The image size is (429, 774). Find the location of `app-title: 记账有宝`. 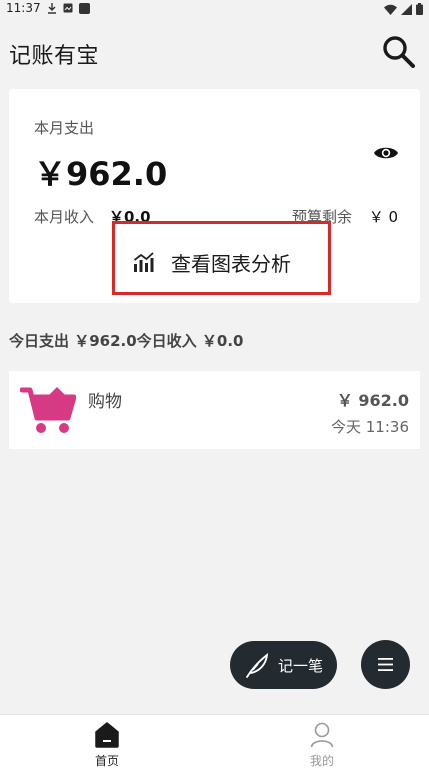

app-title: 记账有宝 is located at coordinates (54, 56).